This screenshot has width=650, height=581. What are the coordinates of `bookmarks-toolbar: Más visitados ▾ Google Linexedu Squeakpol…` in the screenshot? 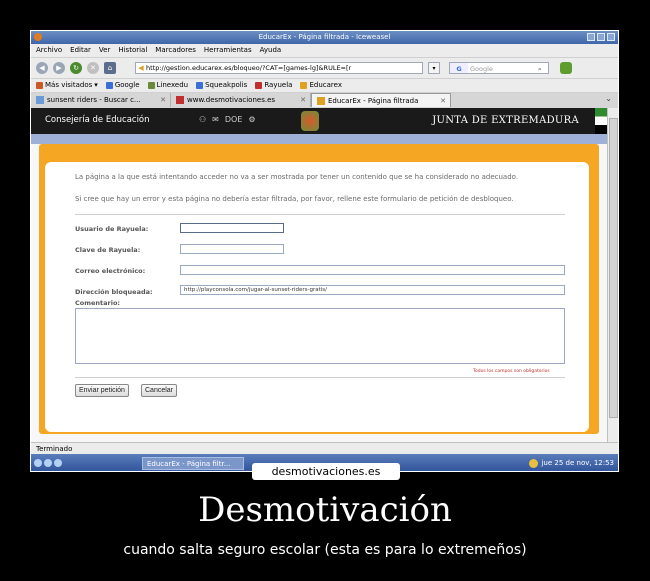 It's located at (324, 86).